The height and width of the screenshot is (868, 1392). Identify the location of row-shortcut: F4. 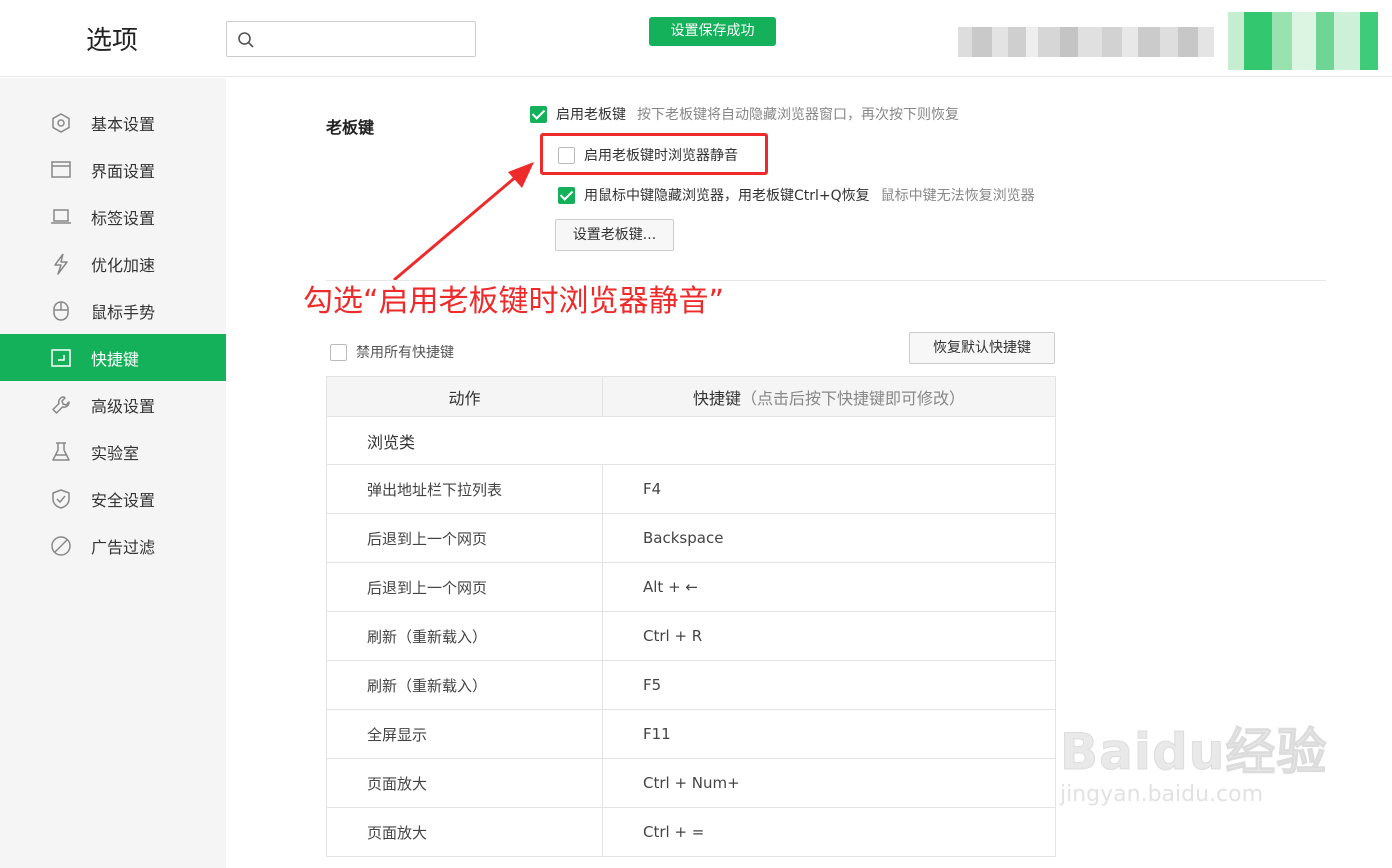
(829, 489).